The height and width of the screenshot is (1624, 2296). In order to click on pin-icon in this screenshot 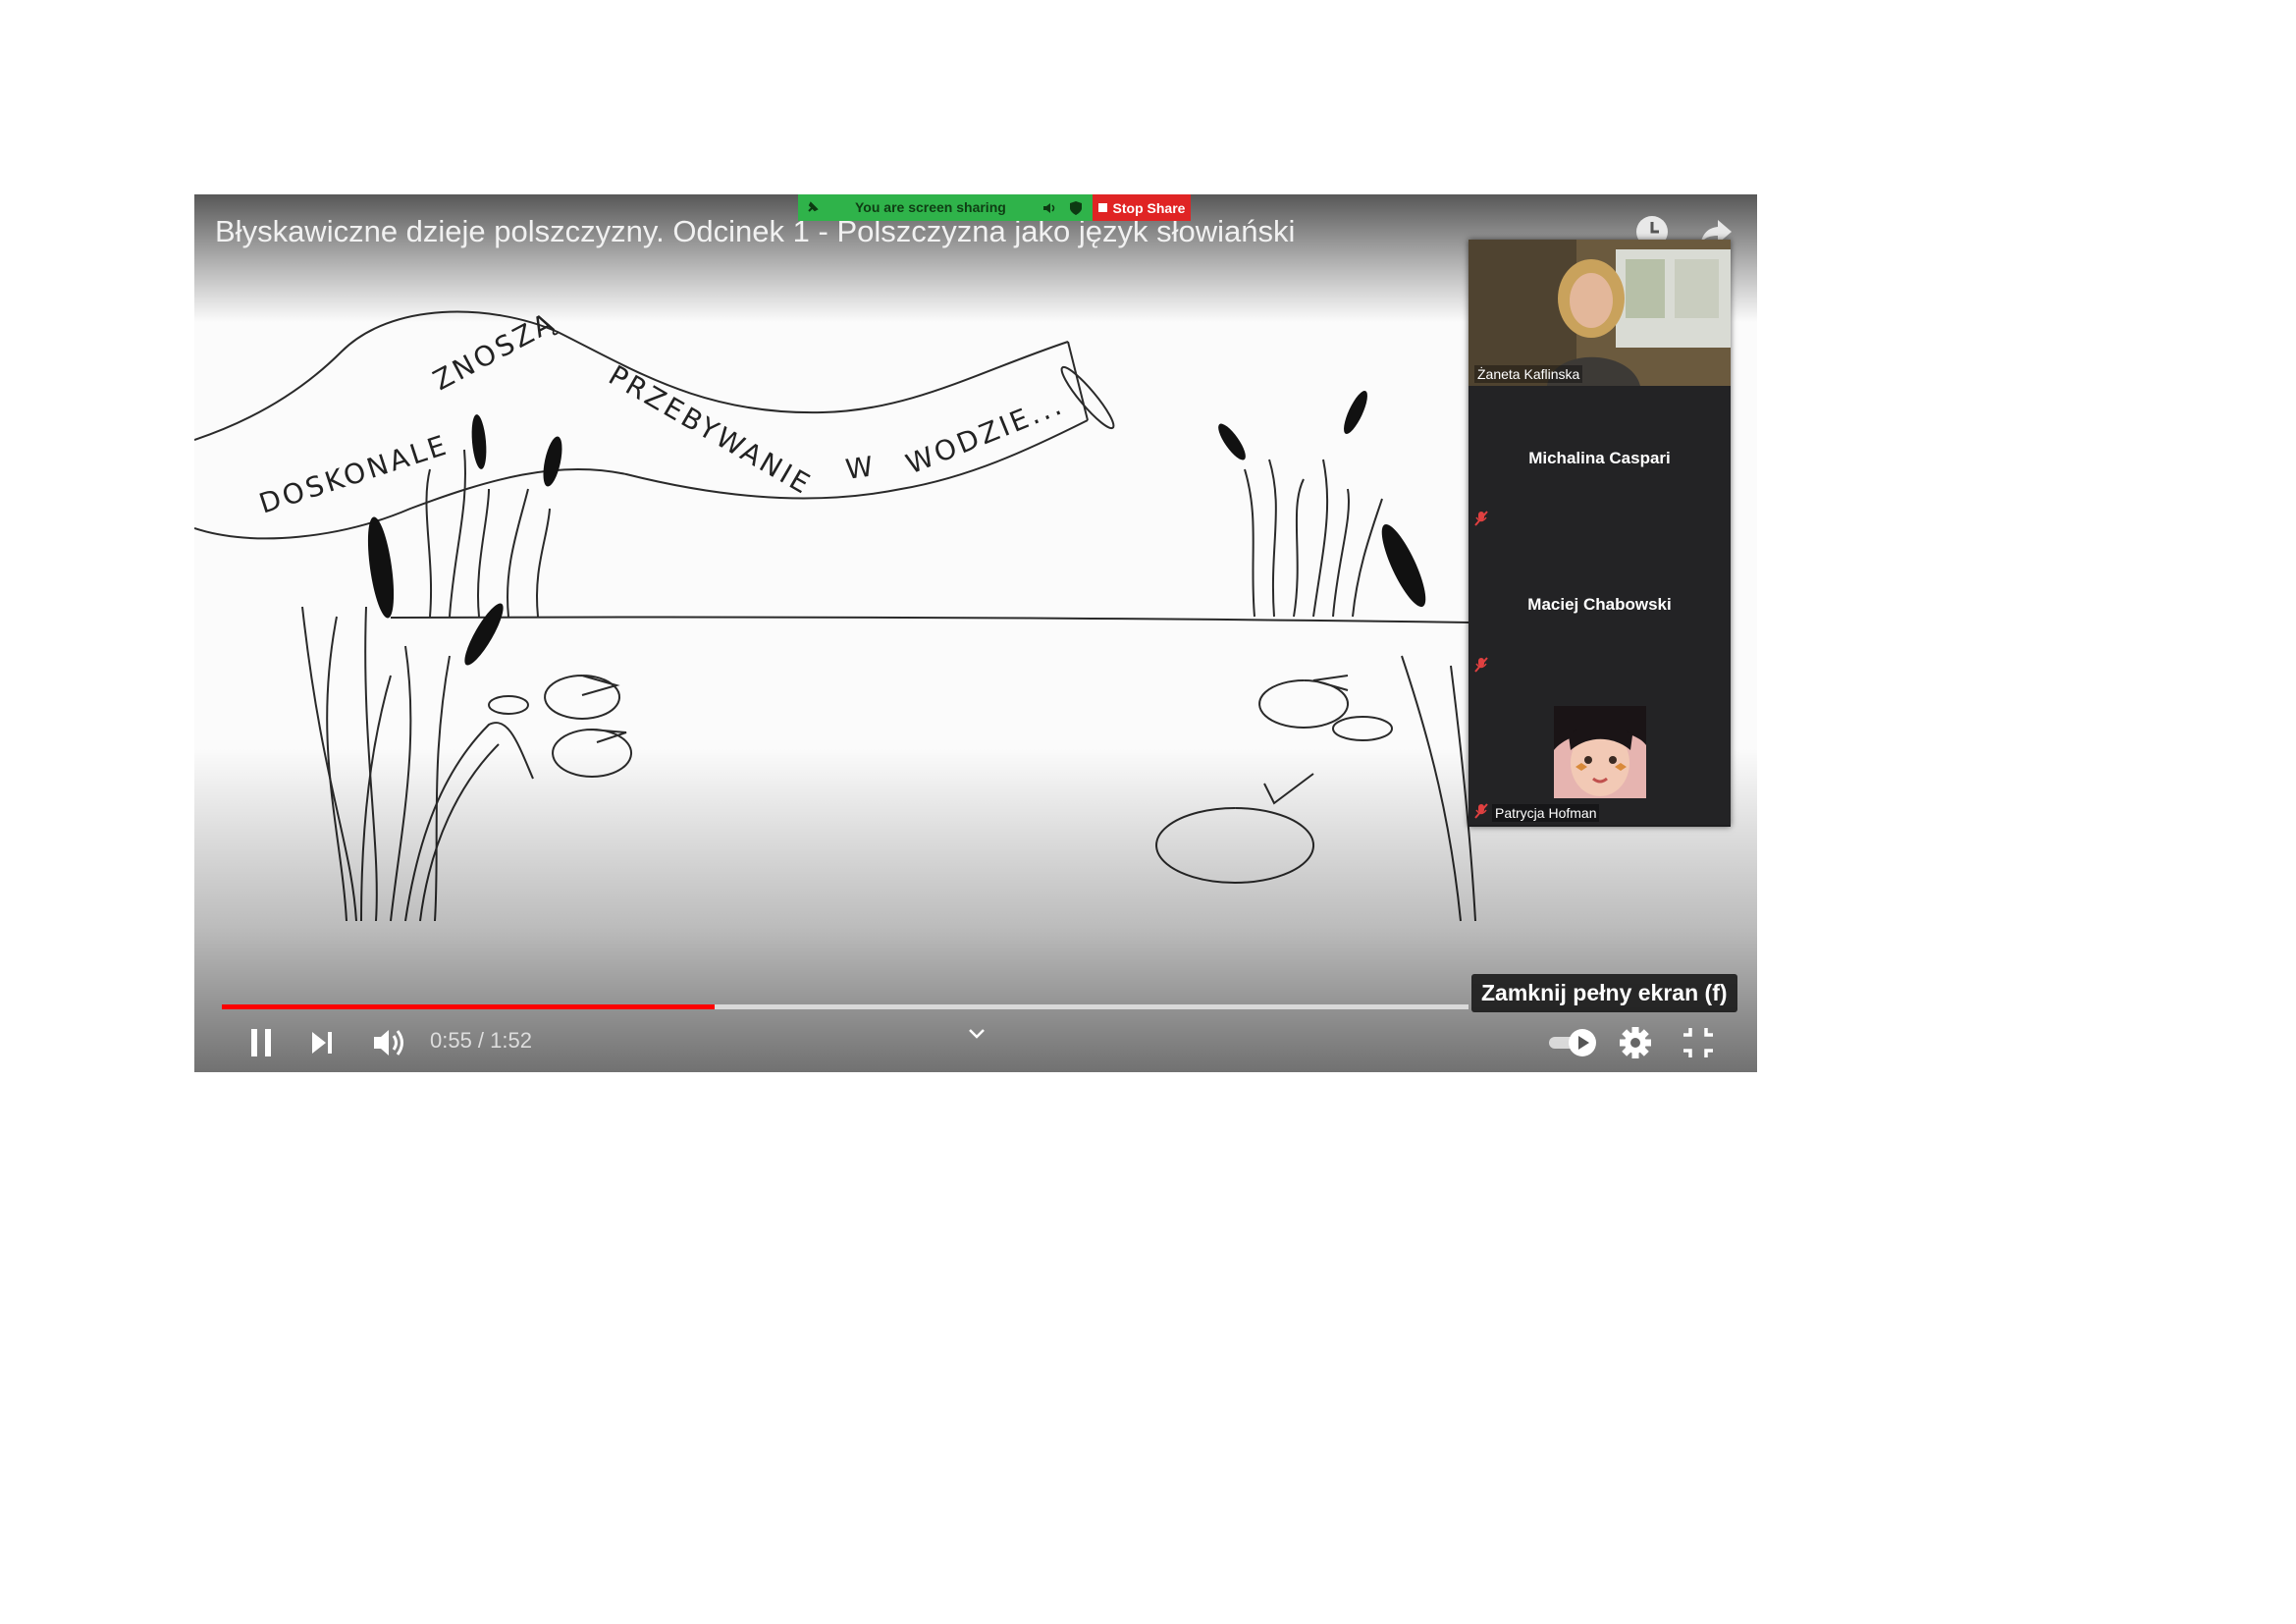, I will do `click(813, 207)`.